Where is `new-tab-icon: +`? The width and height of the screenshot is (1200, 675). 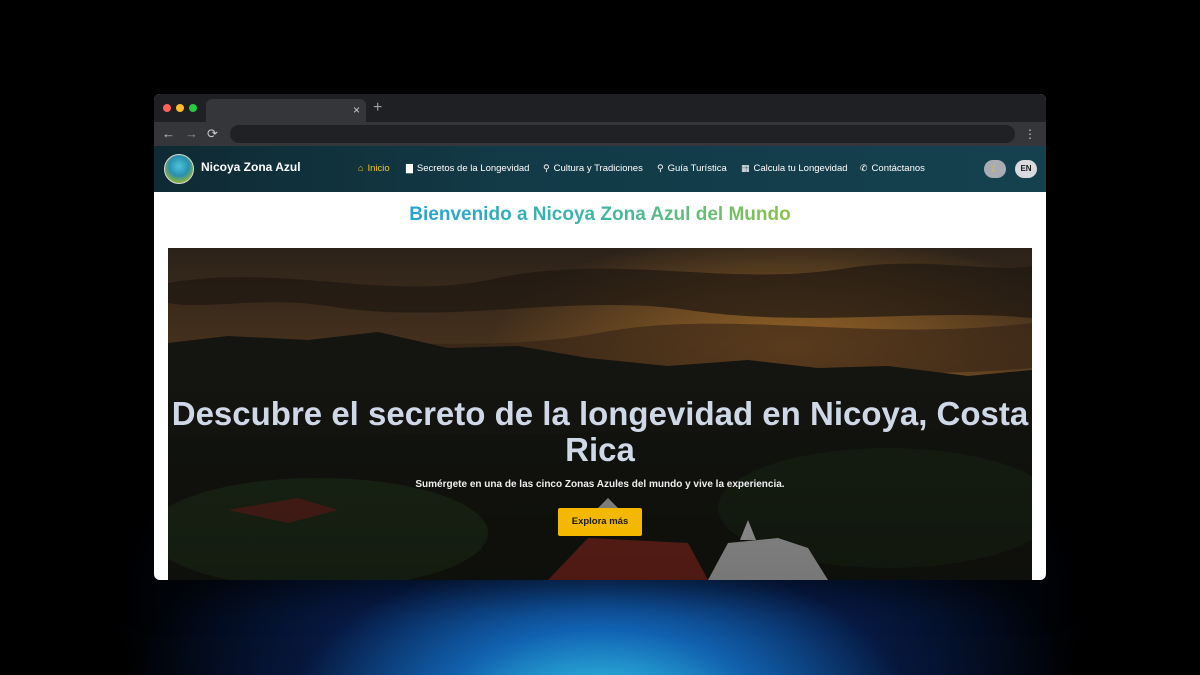 new-tab-icon: + is located at coordinates (377, 108).